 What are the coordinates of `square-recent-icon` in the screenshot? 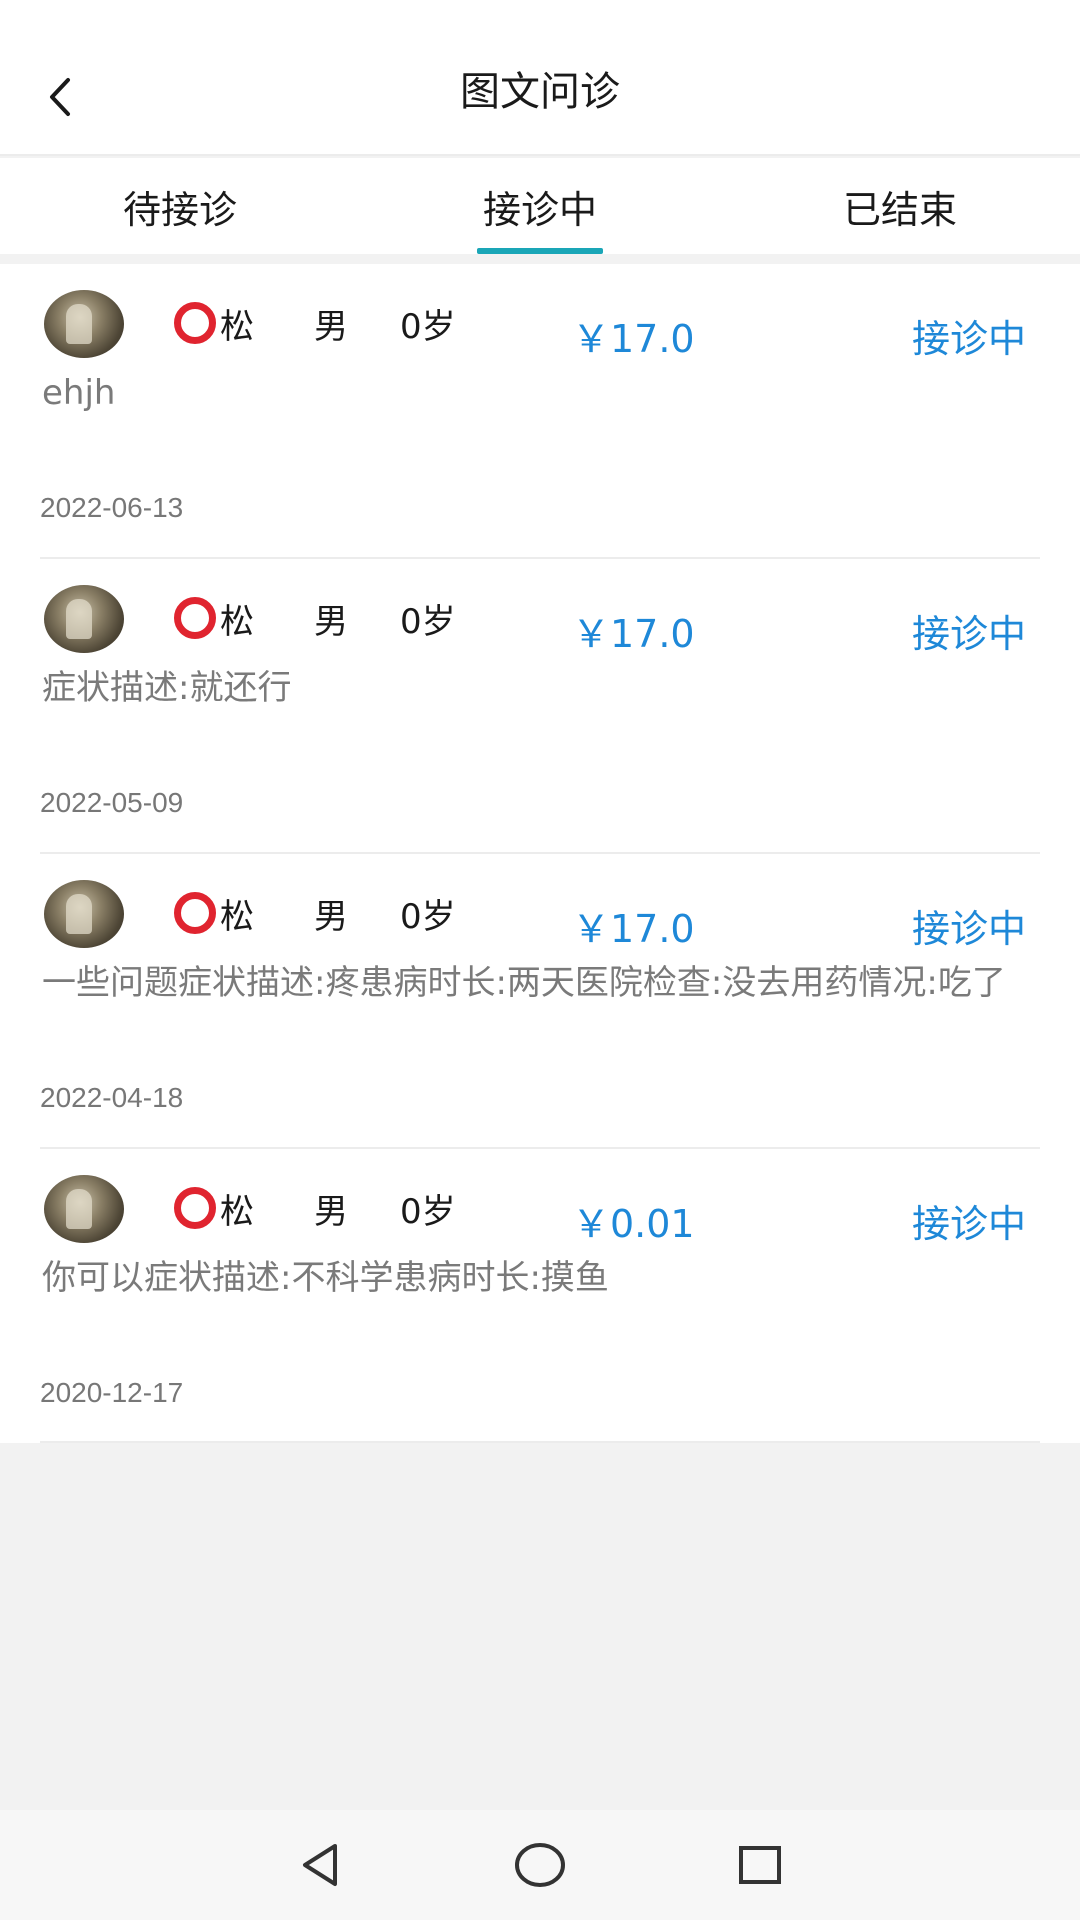 It's located at (760, 1865).